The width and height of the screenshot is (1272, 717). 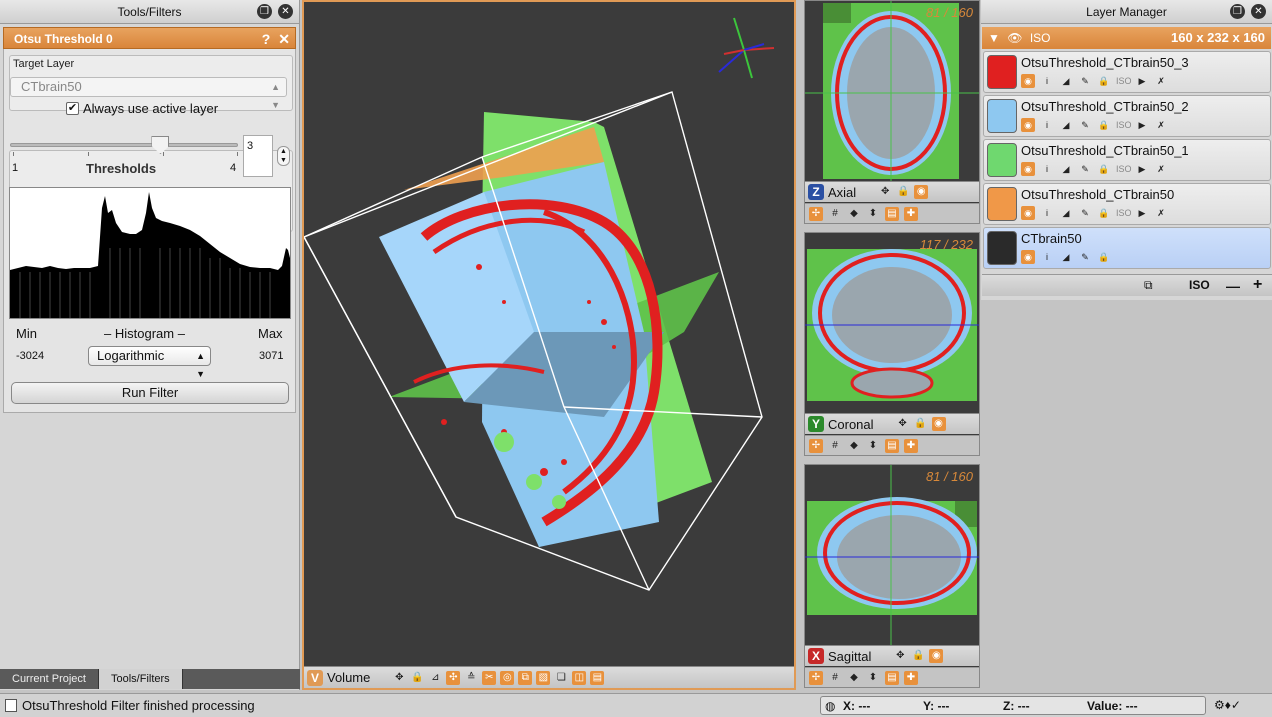 I want to click on axial-view-name: Axial, so click(x=842, y=192).